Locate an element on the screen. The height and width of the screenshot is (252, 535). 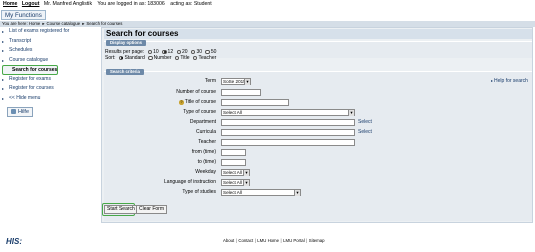
help-for-search-label: Help for search is located at coordinates (511, 81).